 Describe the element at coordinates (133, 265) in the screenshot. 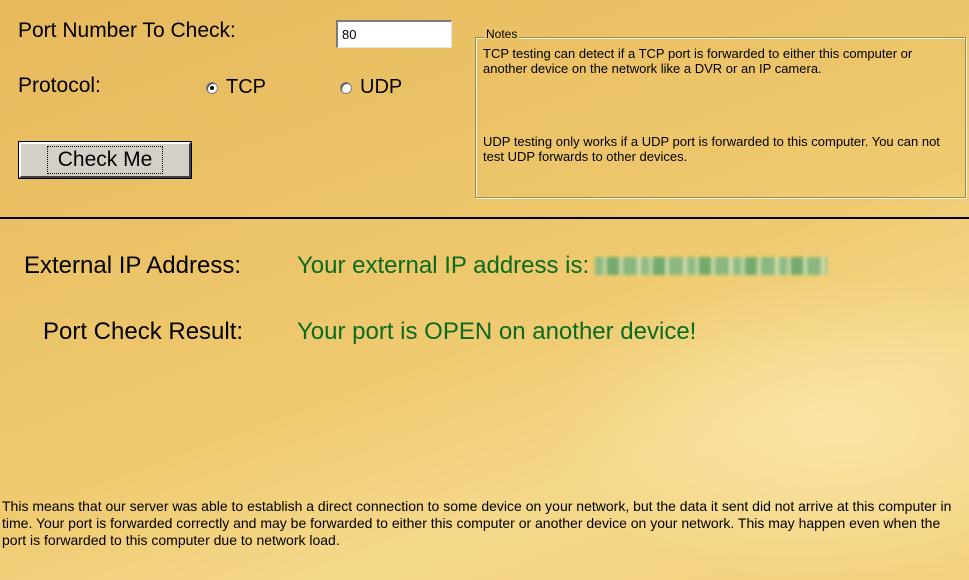

I see `external-ip-label: External IP Address:` at that location.